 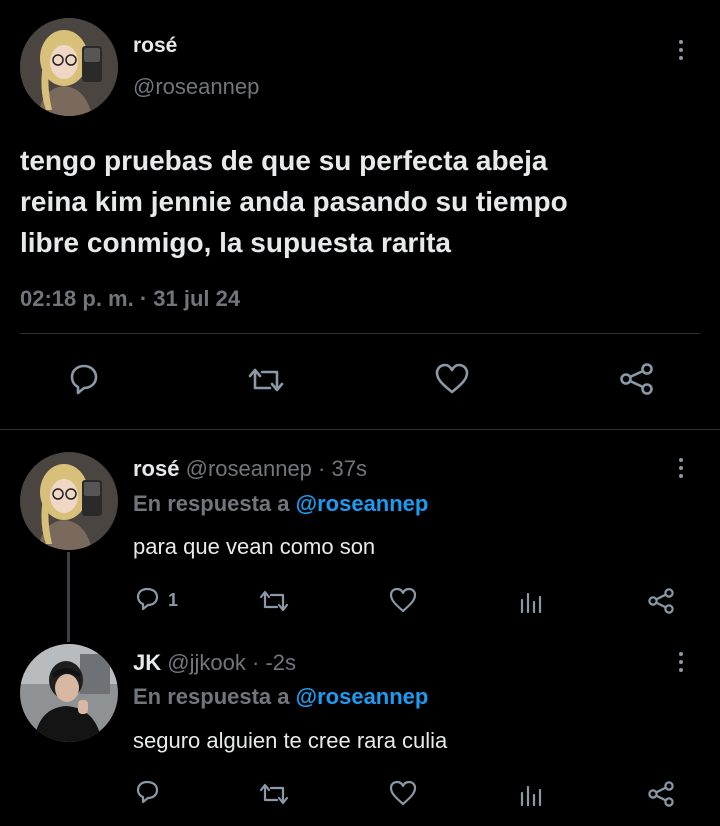 What do you see at coordinates (236, 242) in the screenshot?
I see `tweet-text-line: libre conmigo, la supuesta rarita` at bounding box center [236, 242].